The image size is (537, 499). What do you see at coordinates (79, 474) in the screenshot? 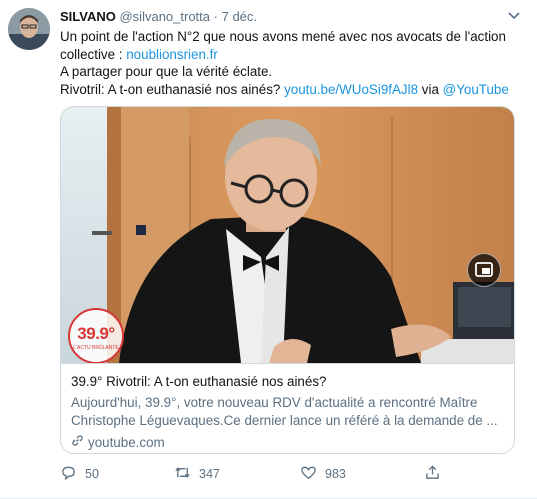
I see `reply-button: 50` at bounding box center [79, 474].